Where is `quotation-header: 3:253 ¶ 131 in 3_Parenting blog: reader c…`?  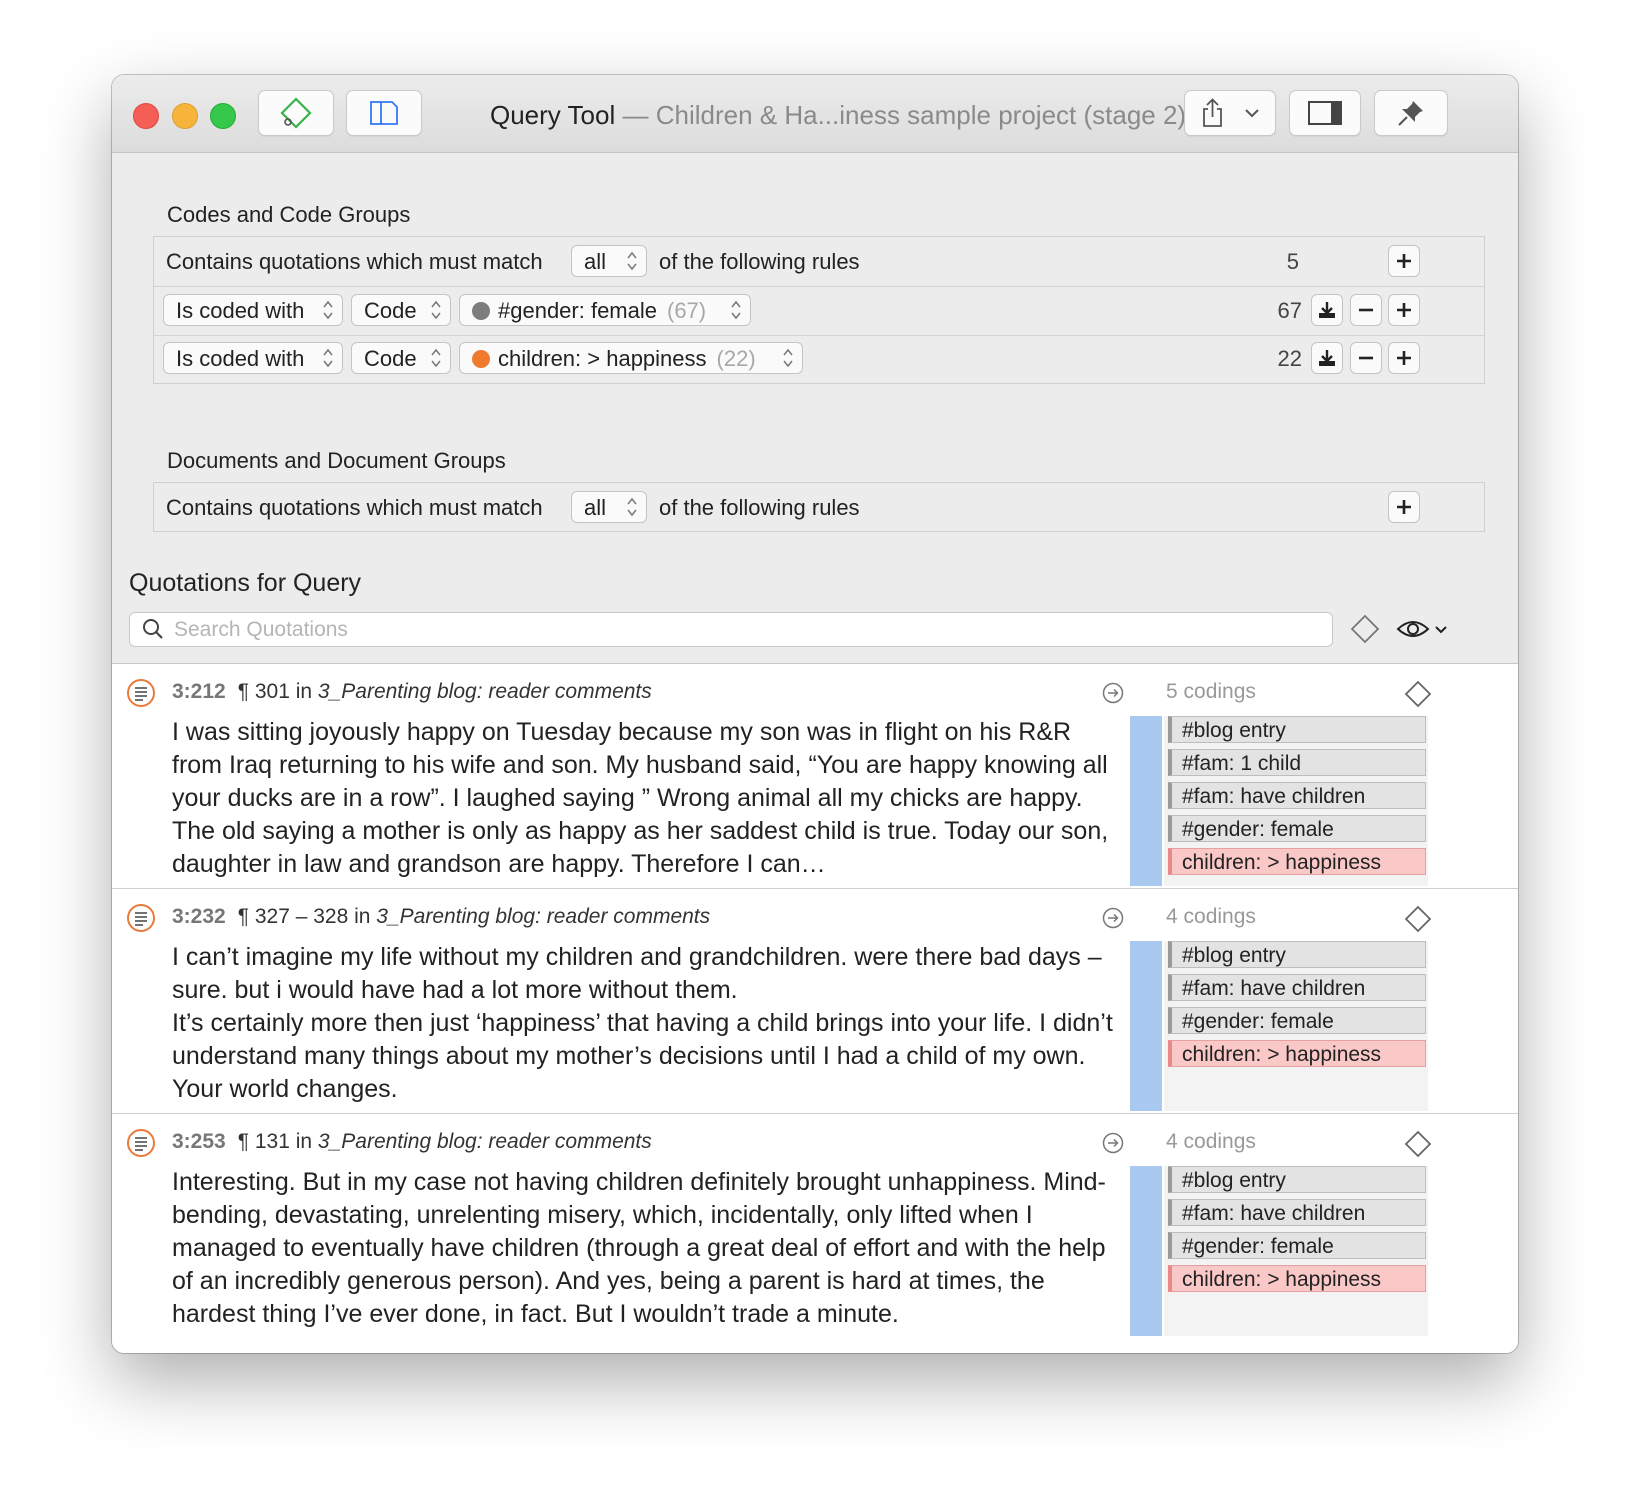 quotation-header: 3:253 ¶ 131 in 3_Parenting blog: reader c… is located at coordinates (412, 1142).